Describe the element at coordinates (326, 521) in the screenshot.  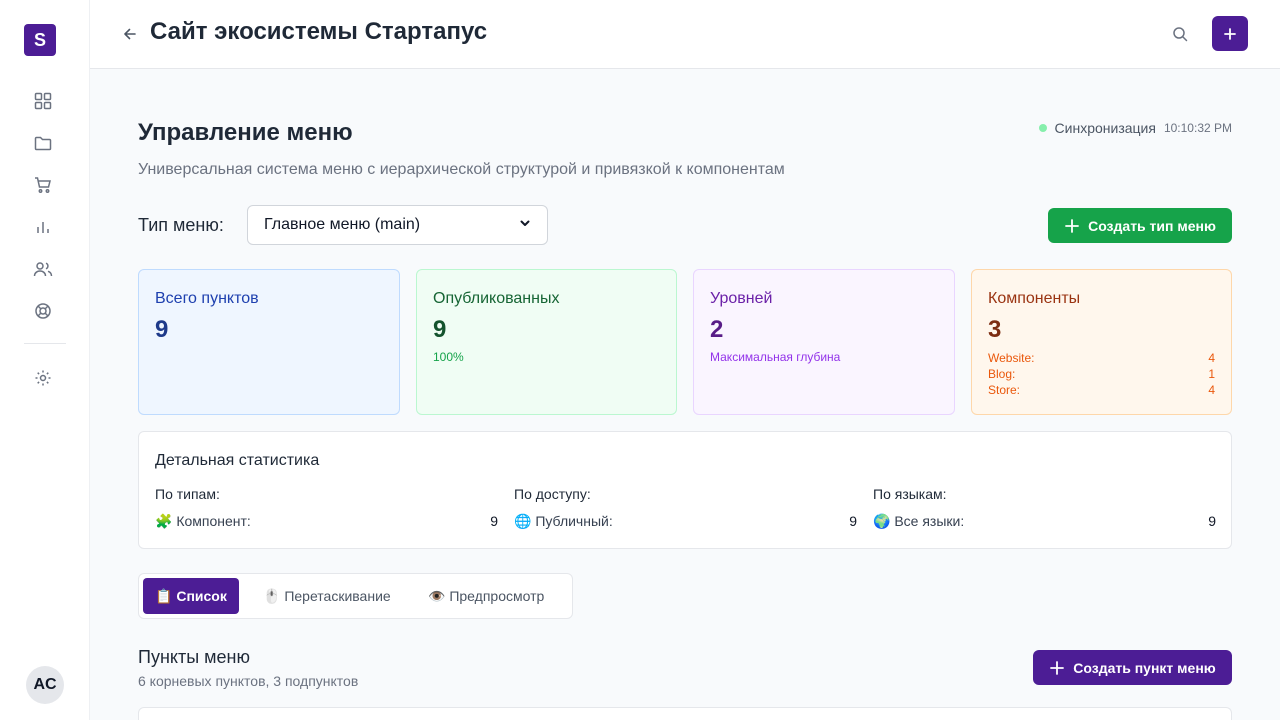
I see `stats-row: 🧩 Компонент: 9` at that location.